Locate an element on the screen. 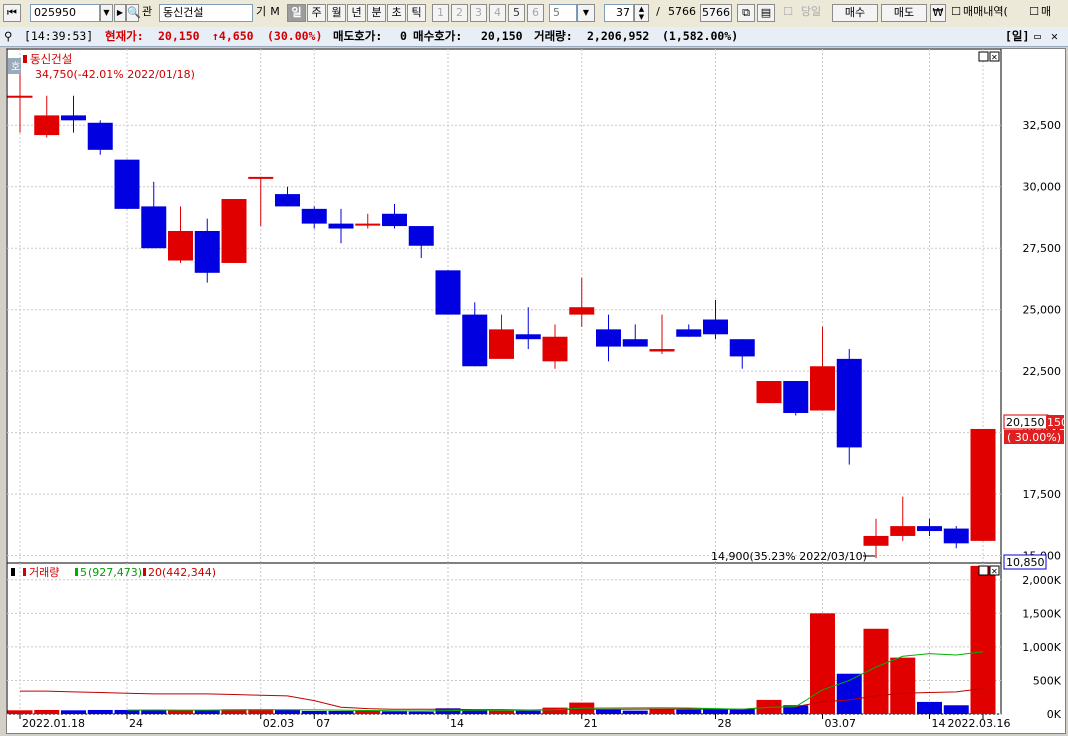 The height and width of the screenshot is (736, 1068). count-stepper-icon: ▲ ▼ is located at coordinates (641, 13).